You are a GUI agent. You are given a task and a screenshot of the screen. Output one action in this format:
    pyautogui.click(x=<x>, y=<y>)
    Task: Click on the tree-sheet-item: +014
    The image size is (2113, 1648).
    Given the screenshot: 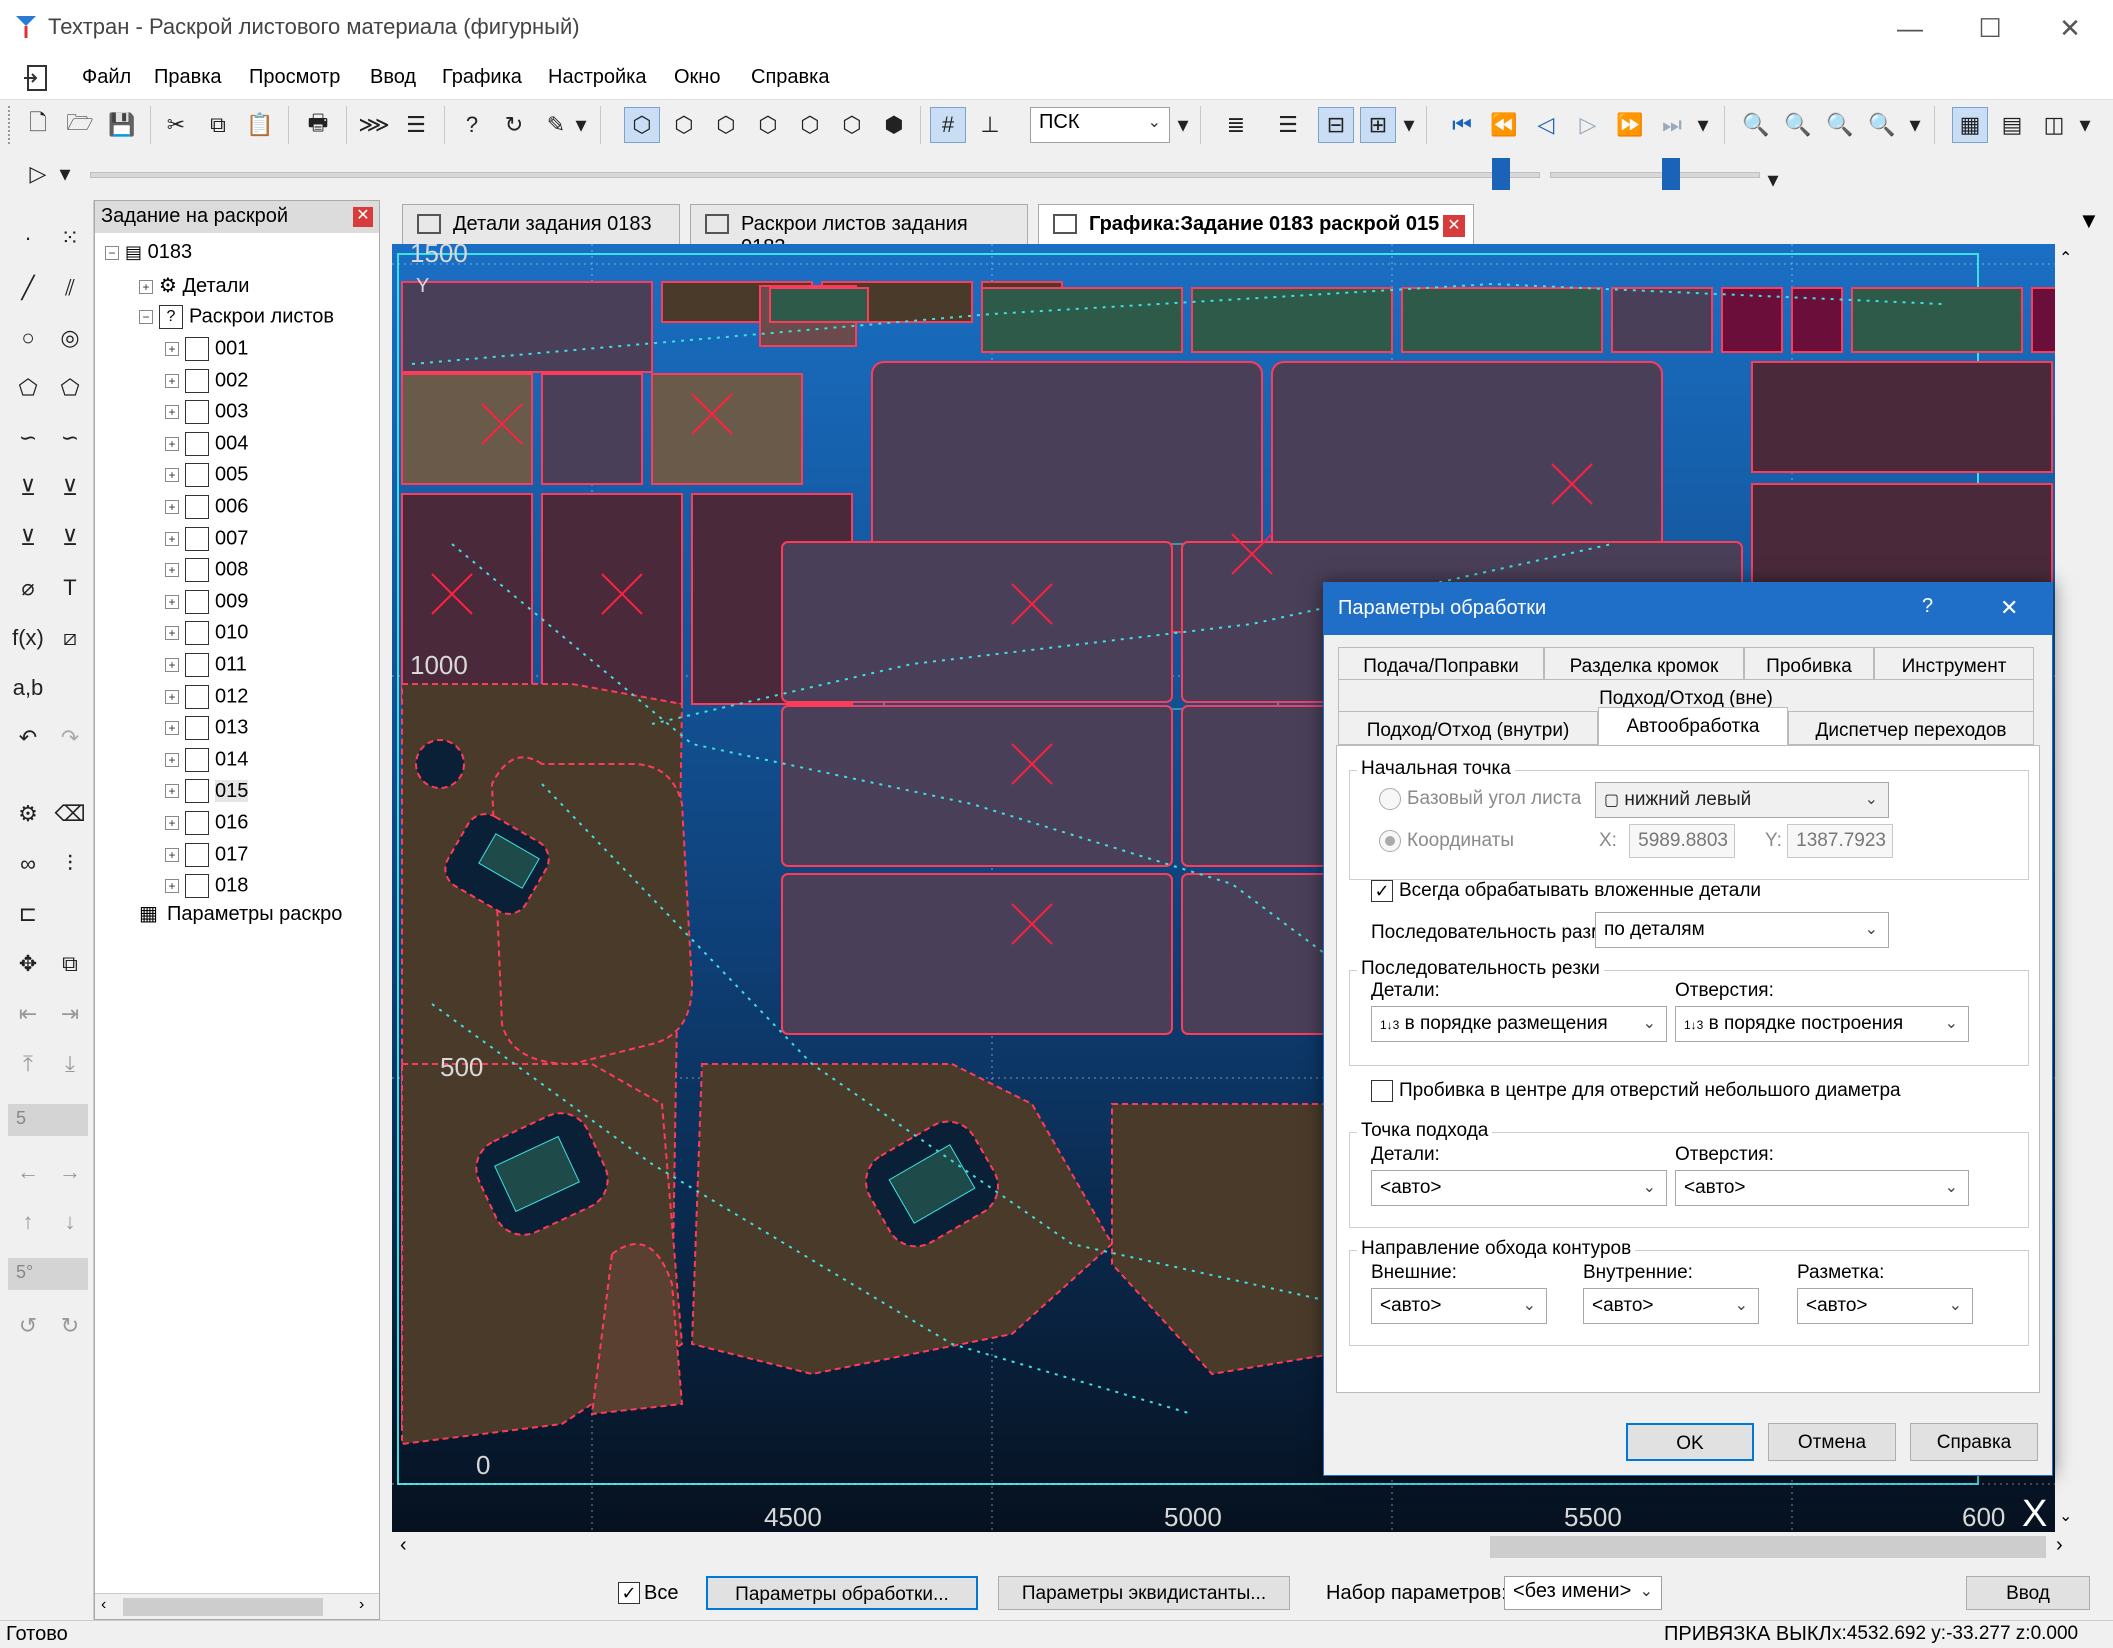 What is the action you would take?
    pyautogui.click(x=206, y=759)
    